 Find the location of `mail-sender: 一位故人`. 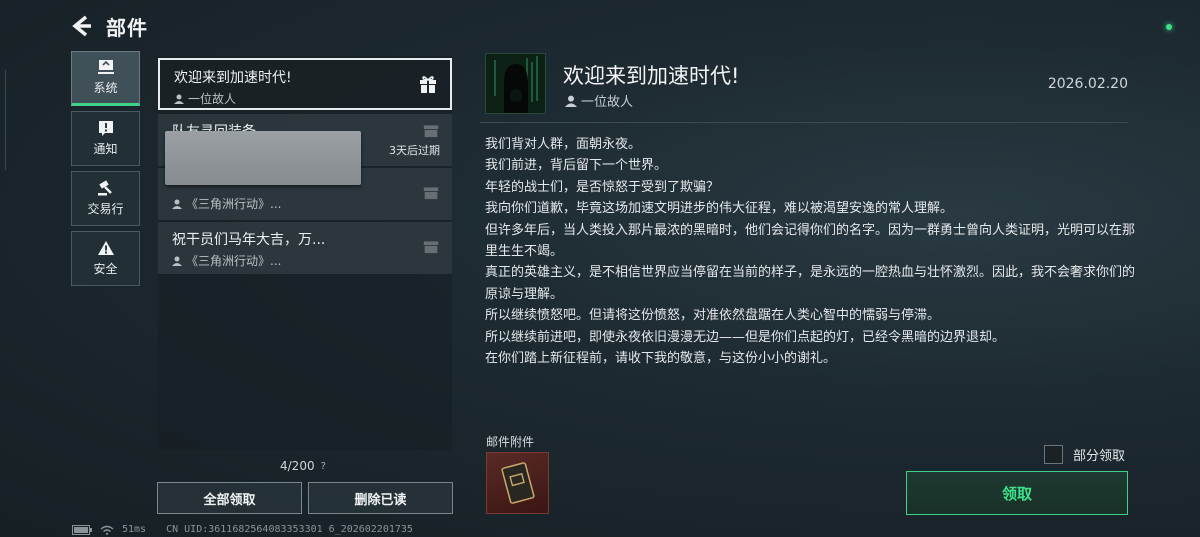

mail-sender: 一位故人 is located at coordinates (305, 98).